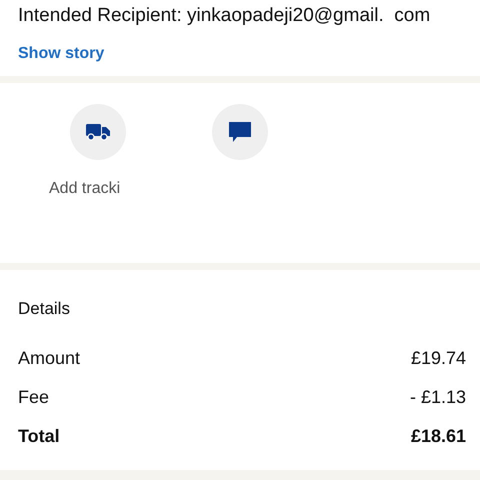  Describe the element at coordinates (49, 358) in the screenshot. I see `detail-label: Amount` at that location.